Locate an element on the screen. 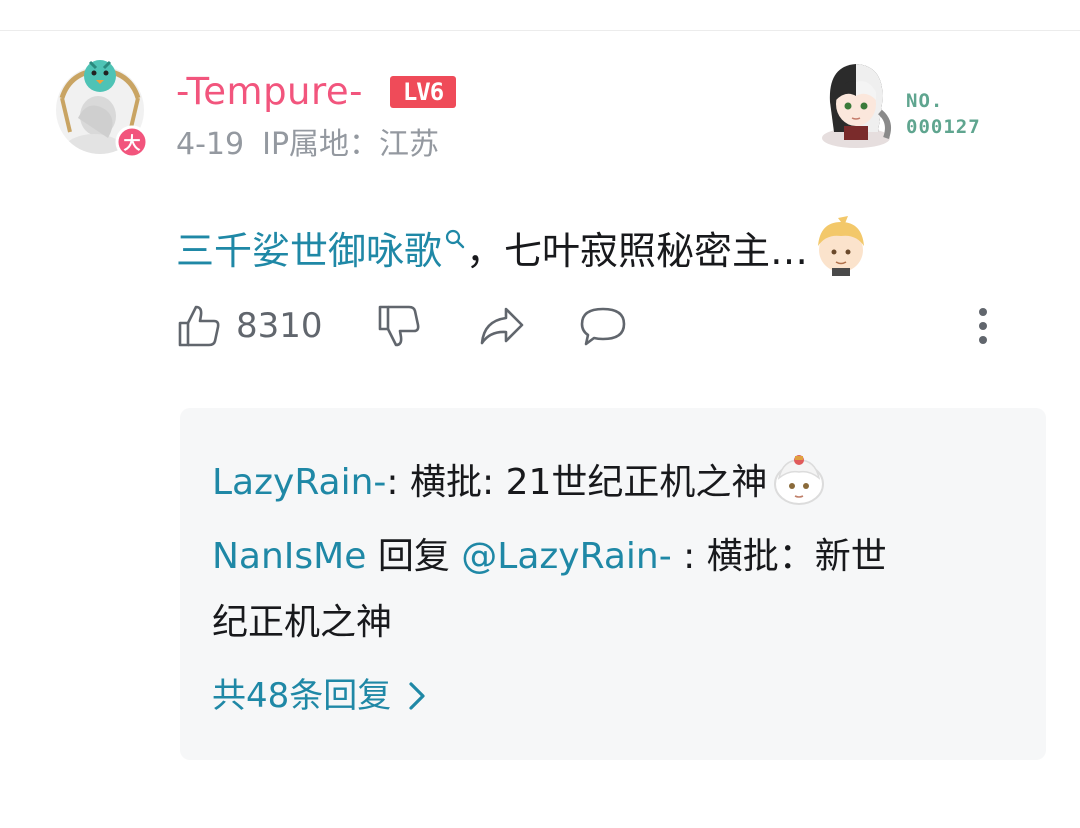  thumbs-down-icon is located at coordinates (399, 326).